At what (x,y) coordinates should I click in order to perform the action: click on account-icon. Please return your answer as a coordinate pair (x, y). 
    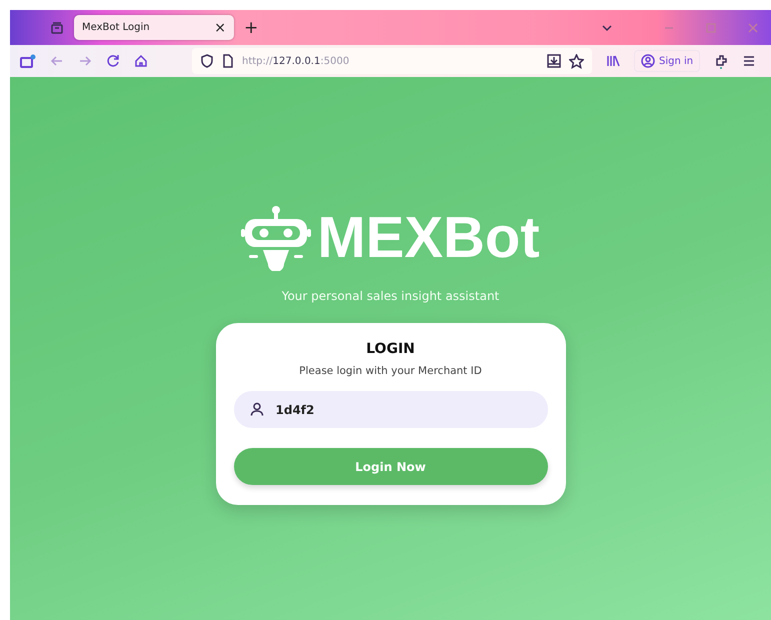
    Looking at the image, I should click on (648, 61).